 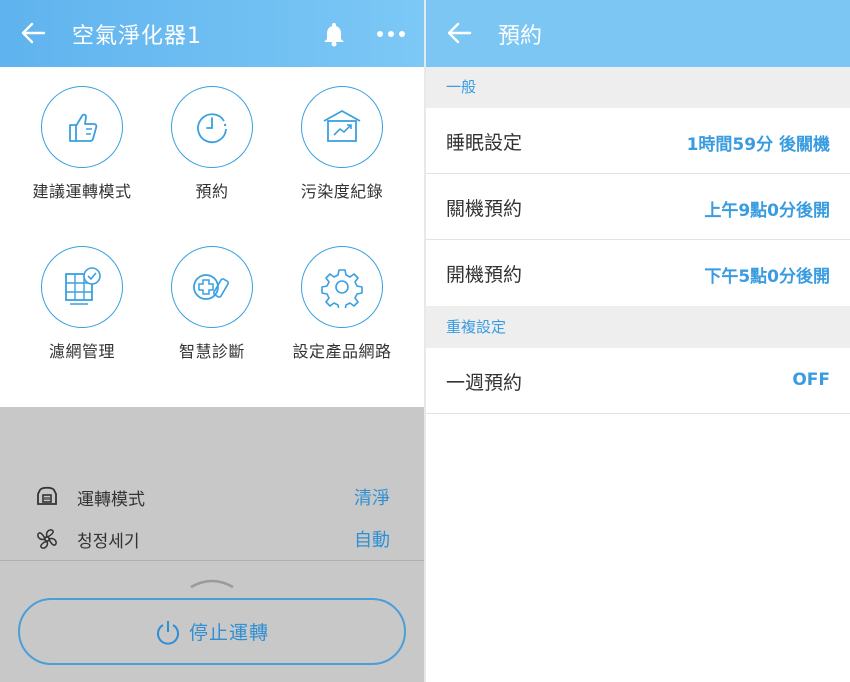 I want to click on stop-operation-button: 停止運轉, so click(x=212, y=631).